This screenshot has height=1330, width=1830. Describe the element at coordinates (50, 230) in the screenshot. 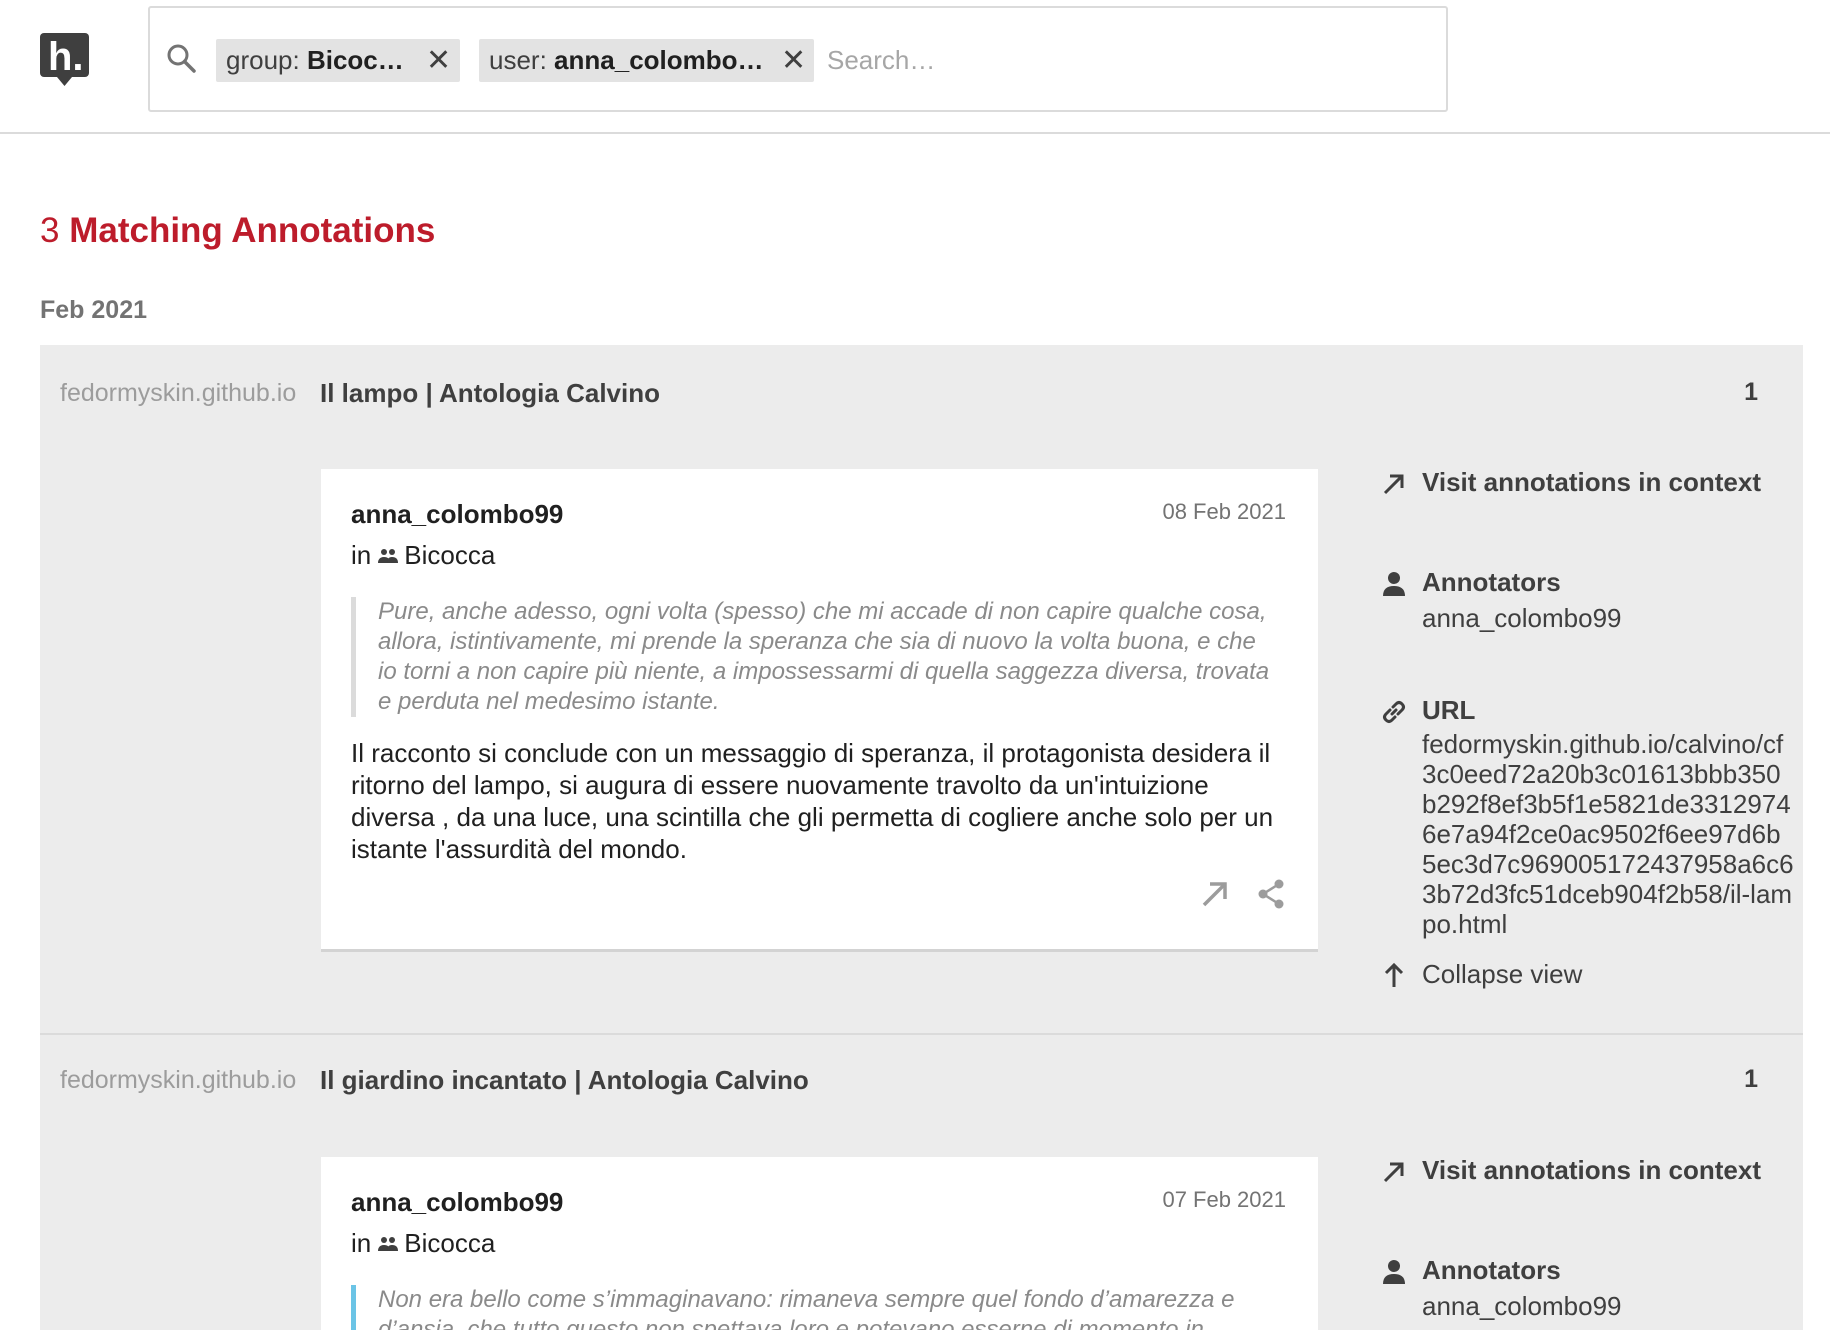

I see `result-count-number: 3` at that location.